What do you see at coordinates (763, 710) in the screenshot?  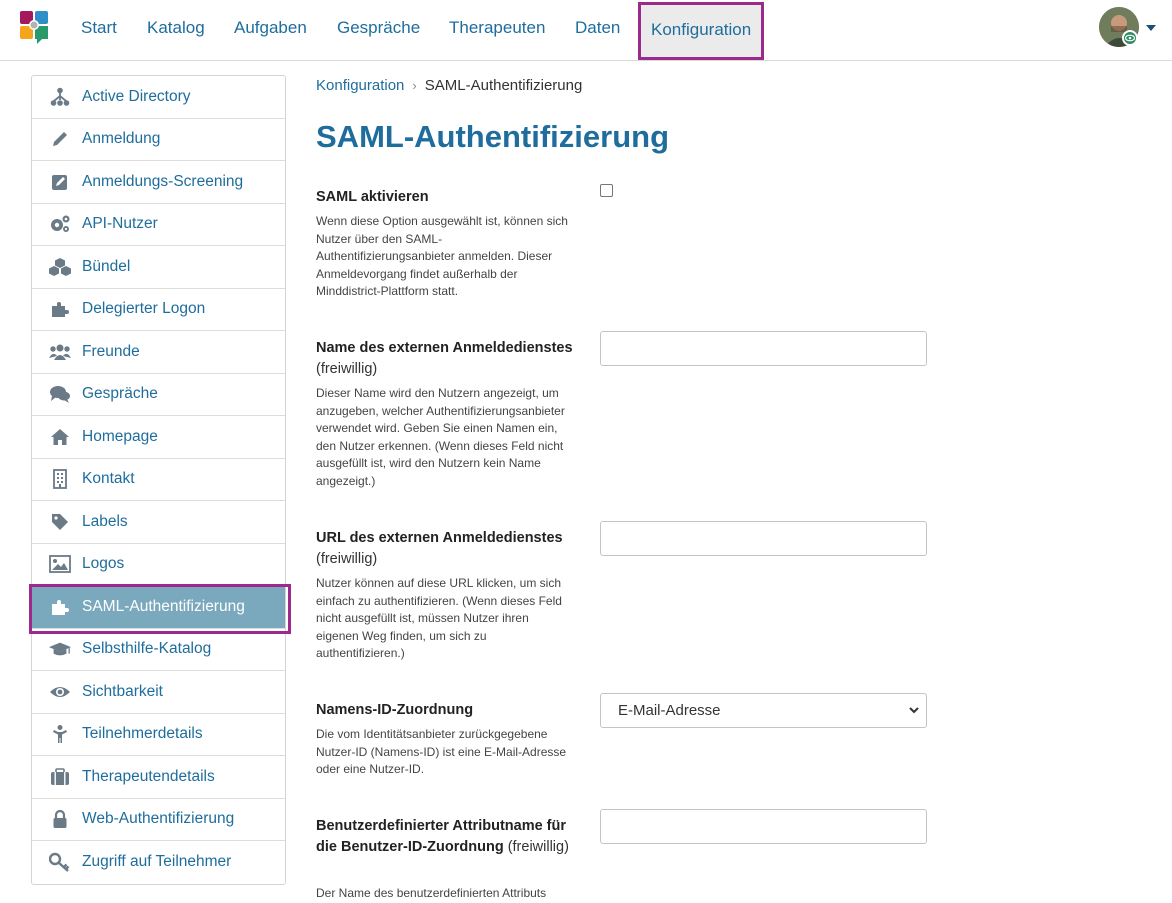 I see `name-id-select: E-Mail-Adresse` at bounding box center [763, 710].